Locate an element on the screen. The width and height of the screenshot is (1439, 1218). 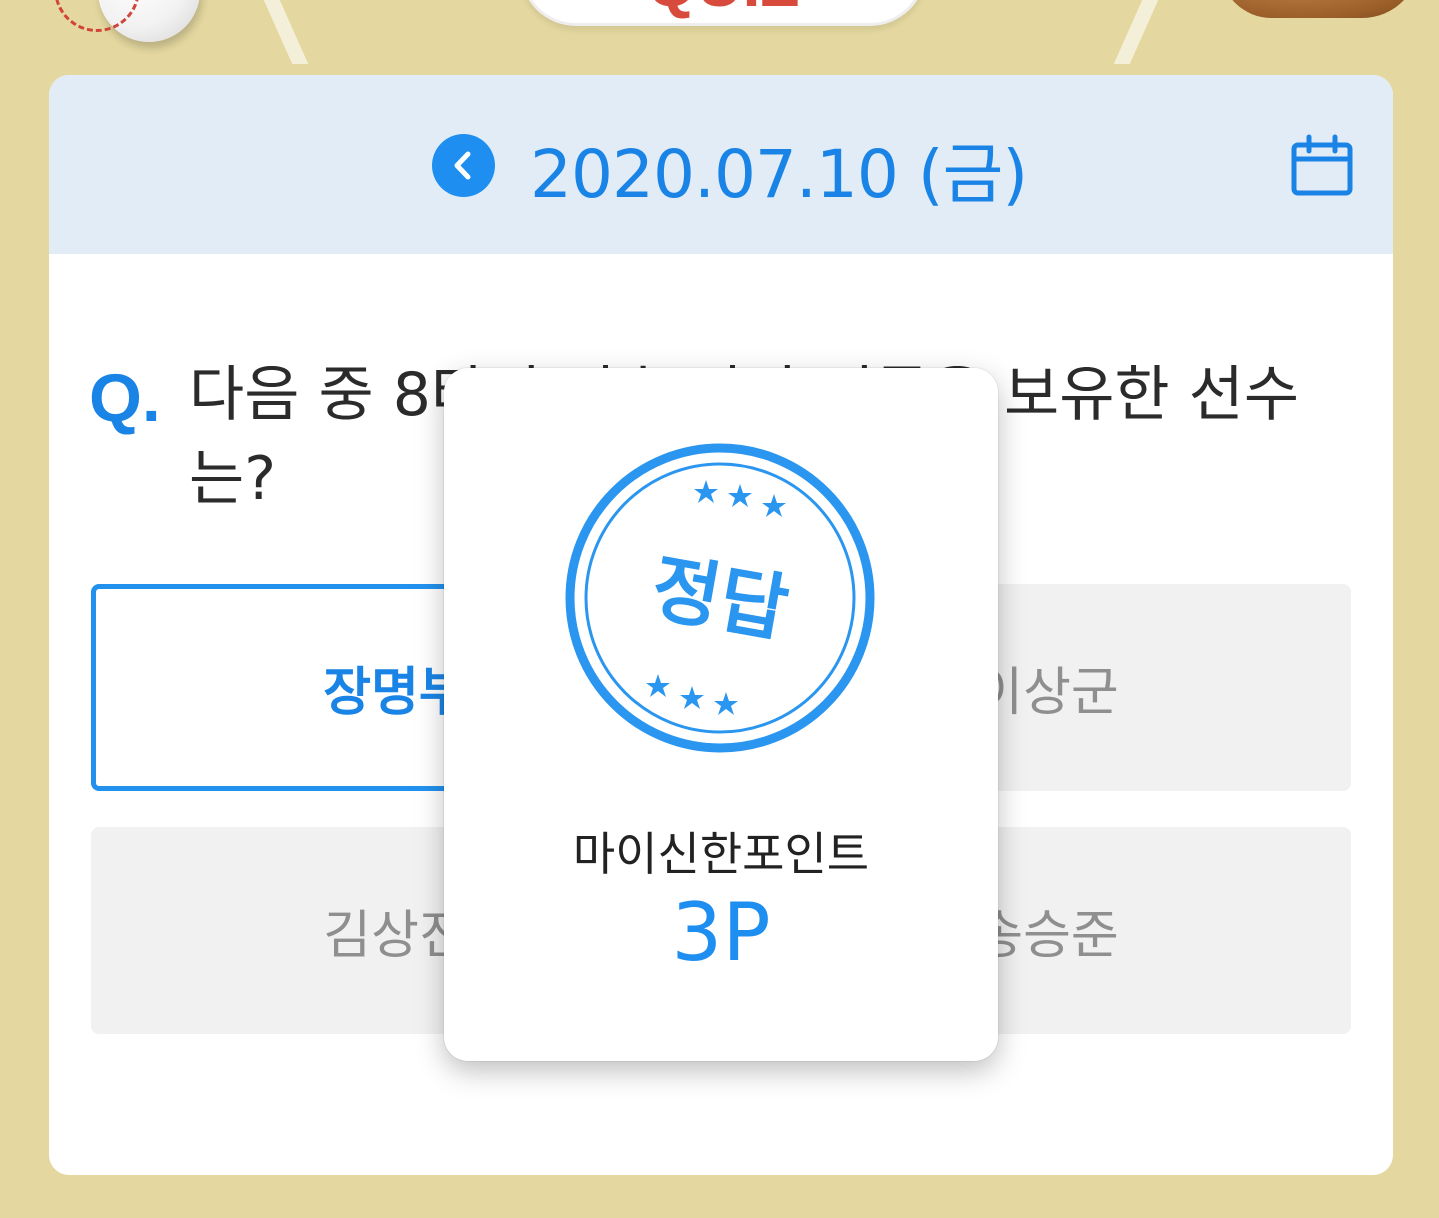
stamp-text: 정답 is located at coordinates (719, 599).